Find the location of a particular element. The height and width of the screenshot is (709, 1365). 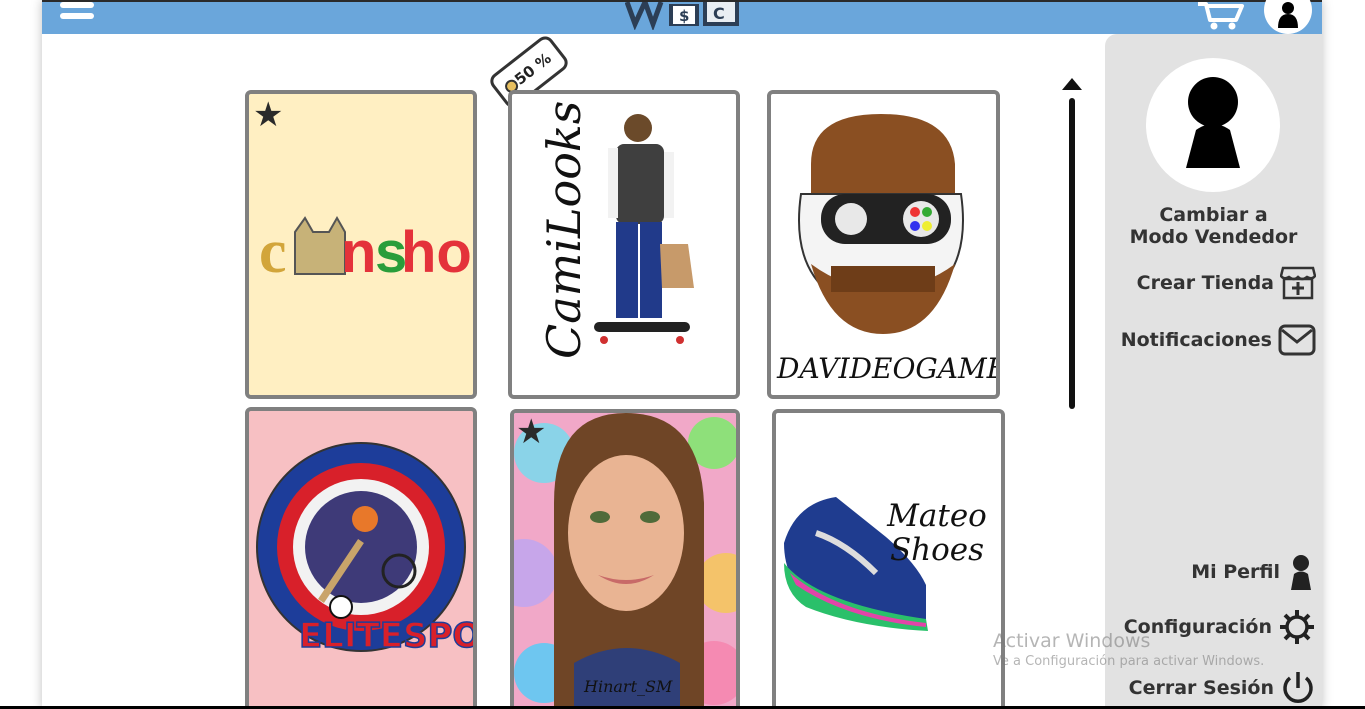

svg-text: C is located at coordinates (719, 13).